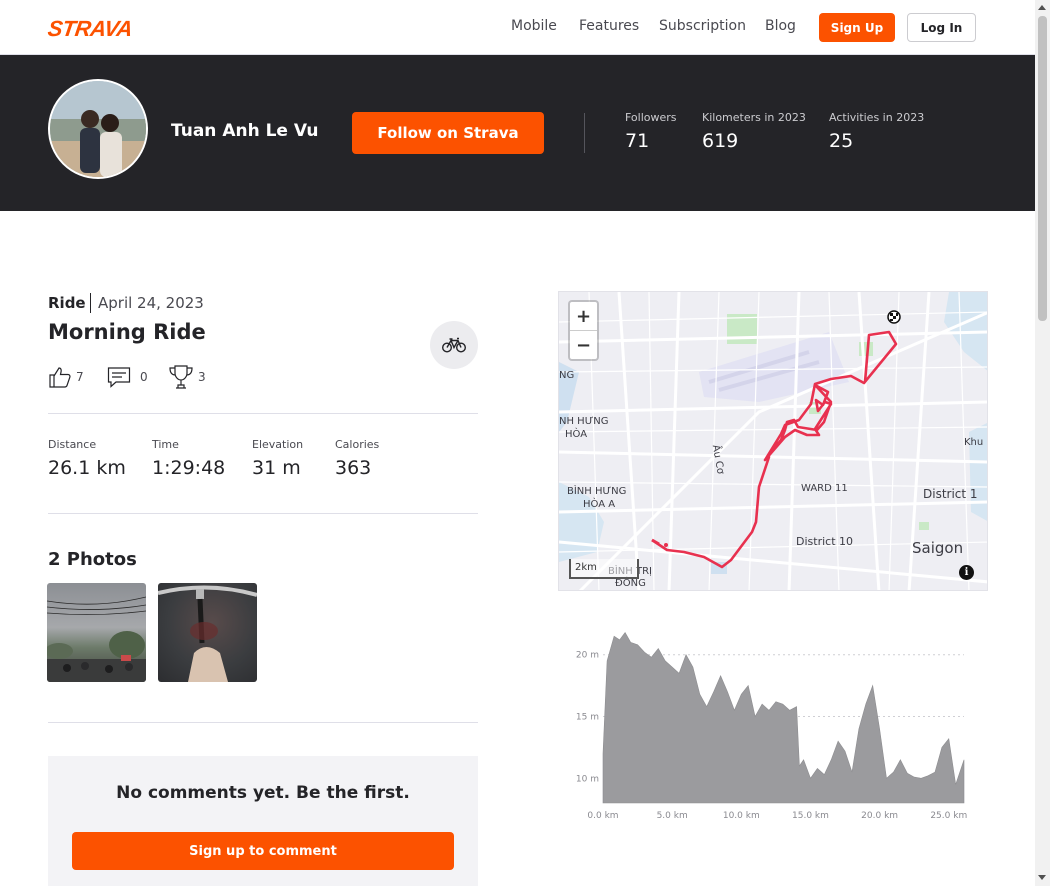  I want to click on activity-title: Morning Ride, so click(127, 332).